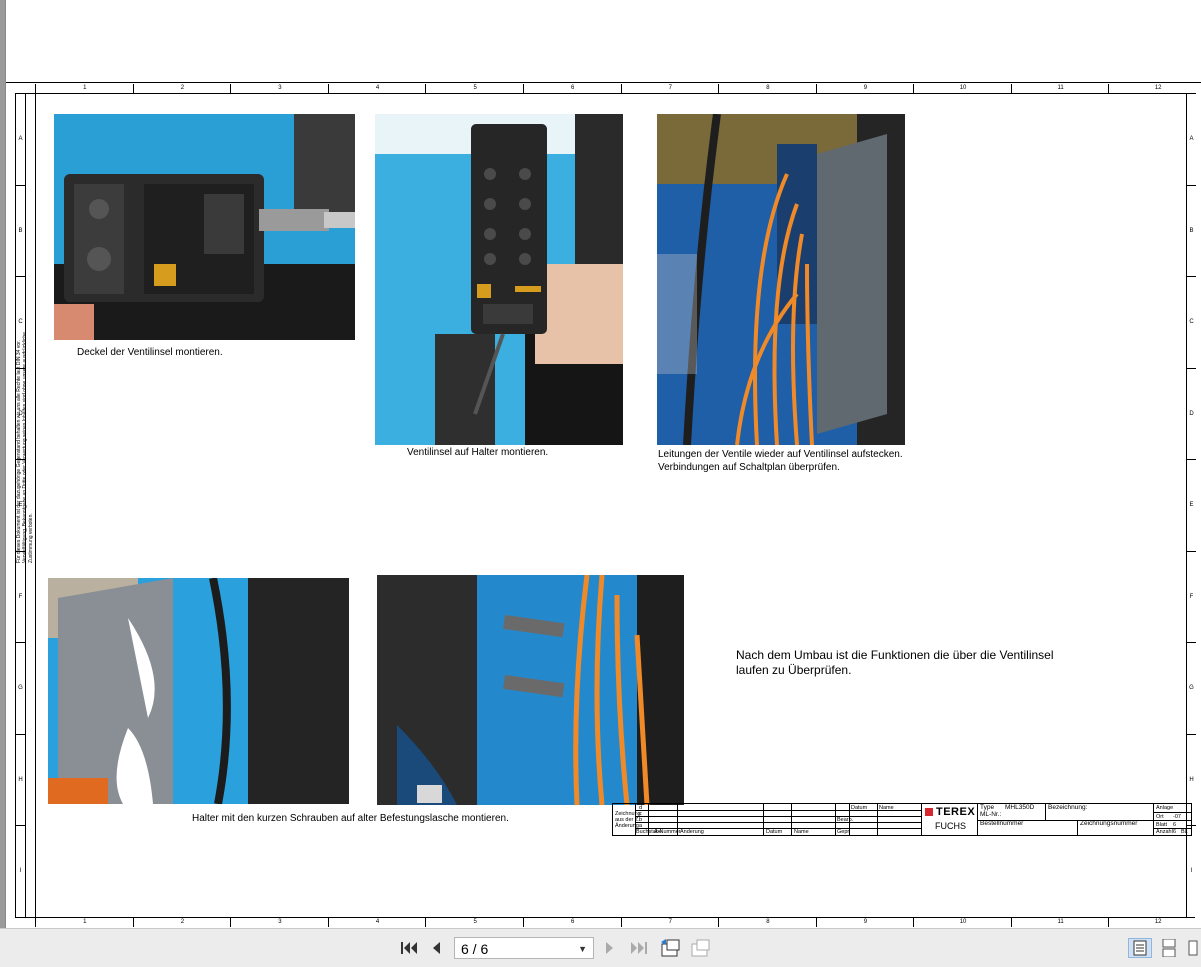 The height and width of the screenshot is (967, 1201). Describe the element at coordinates (794, 670) in the screenshot. I see `final-check-note-line-2: laufen zu Überprüfen.` at that location.